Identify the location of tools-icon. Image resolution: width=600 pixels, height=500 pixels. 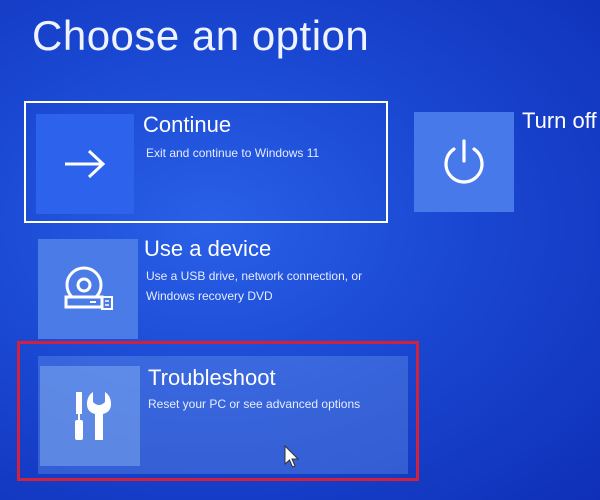
(93, 416).